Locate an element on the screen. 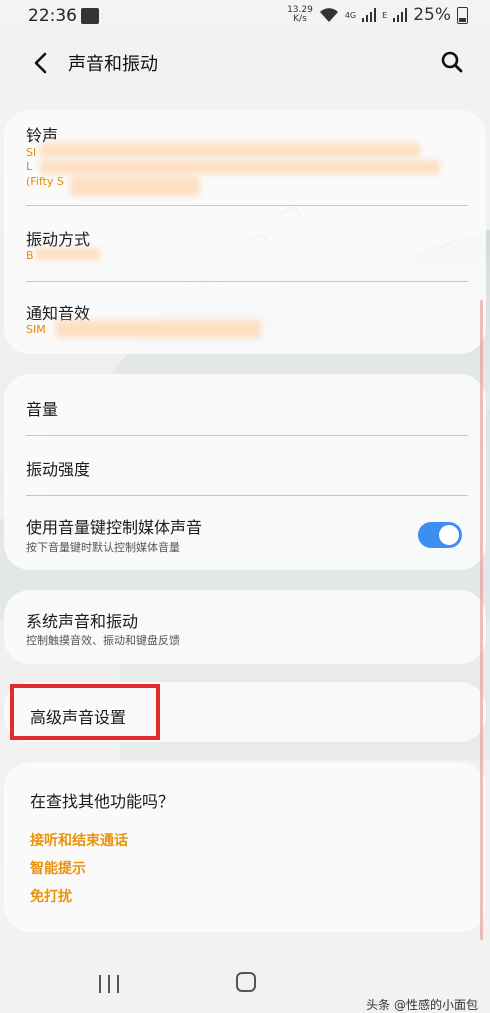 The height and width of the screenshot is (1013, 490). battery-icon is located at coordinates (462, 15).